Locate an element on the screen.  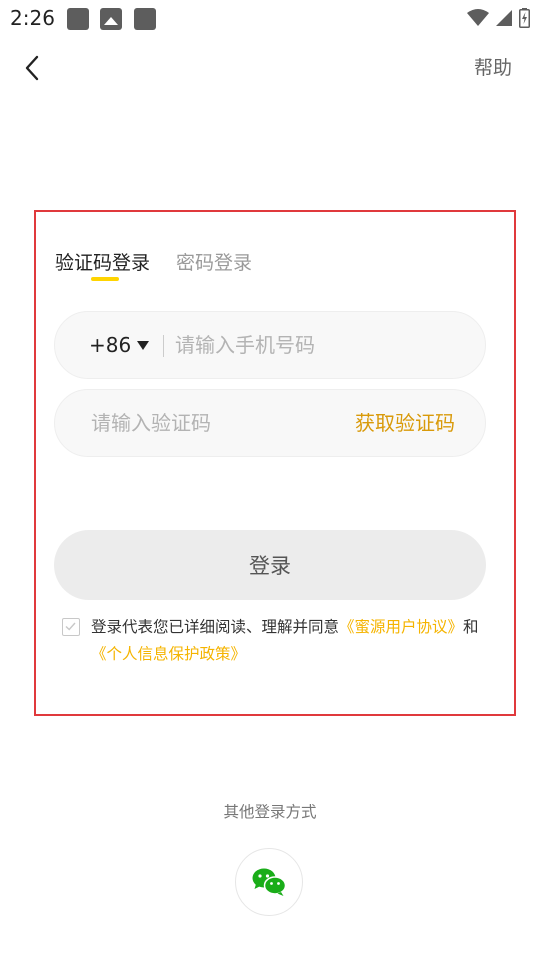
tab-password-login: 密码登录 is located at coordinates (214, 263).